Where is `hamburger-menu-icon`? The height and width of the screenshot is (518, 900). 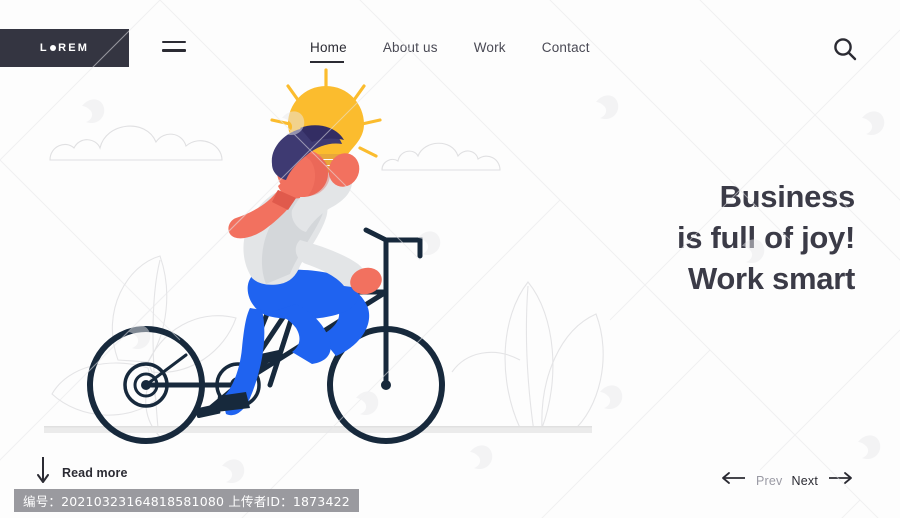 hamburger-menu-icon is located at coordinates (174, 48).